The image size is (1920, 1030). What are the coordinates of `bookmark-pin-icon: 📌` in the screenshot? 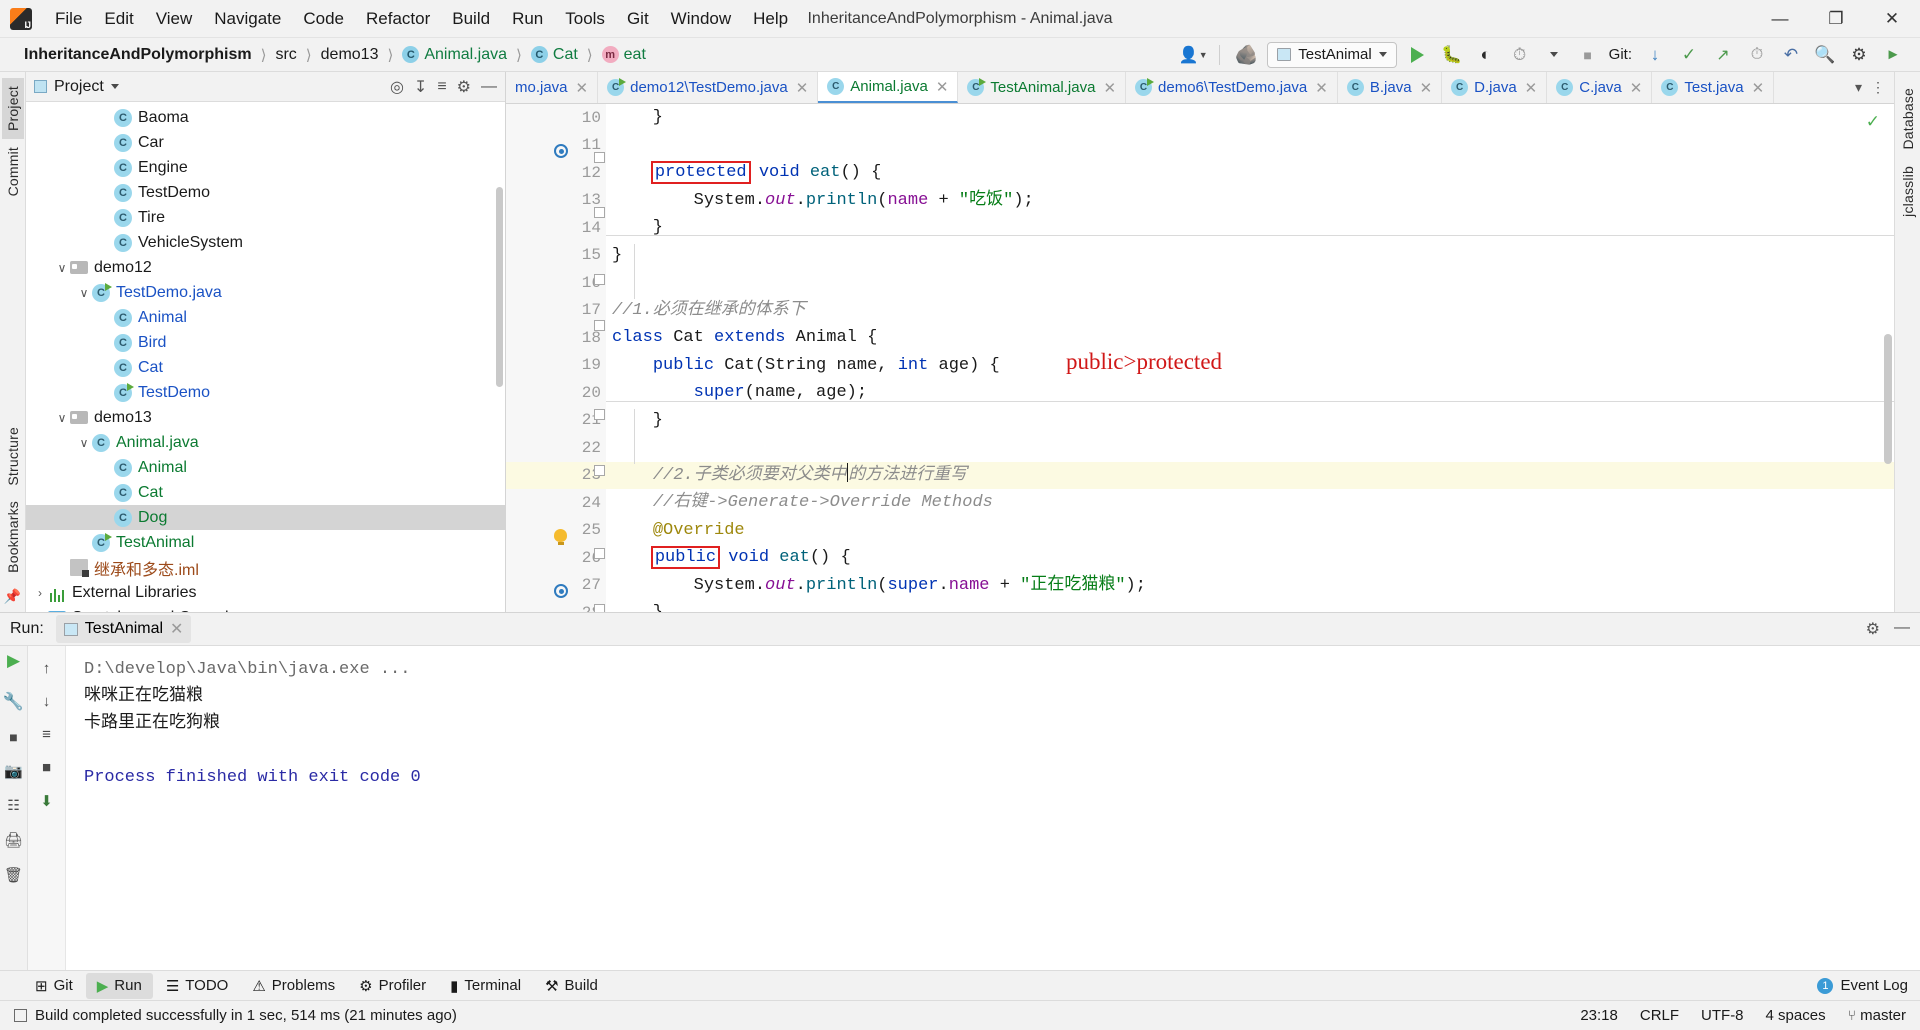 It's located at (12, 596).